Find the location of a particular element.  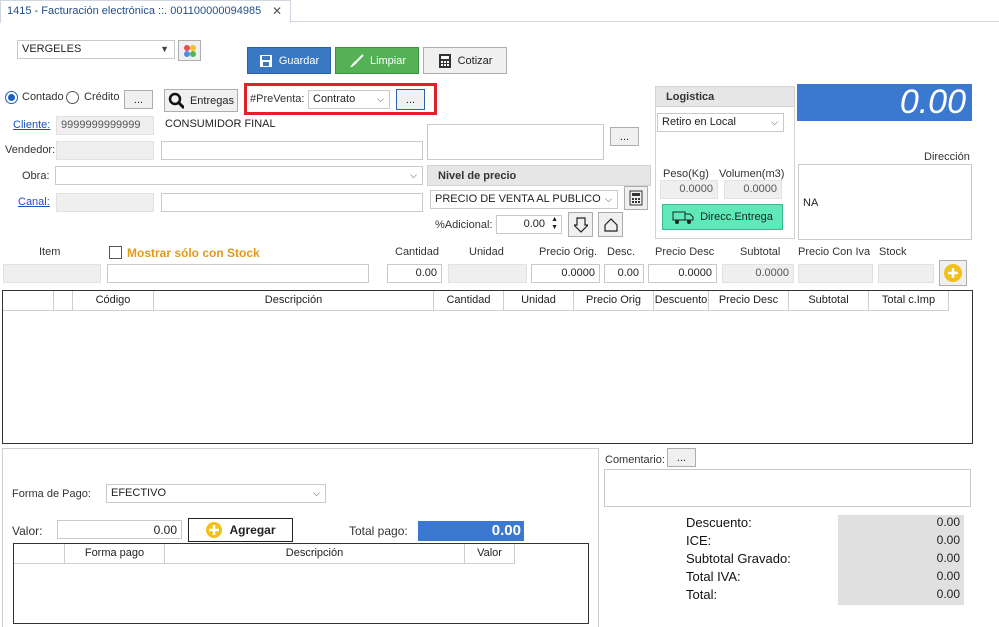

arrow-down-icon is located at coordinates (580, 224).